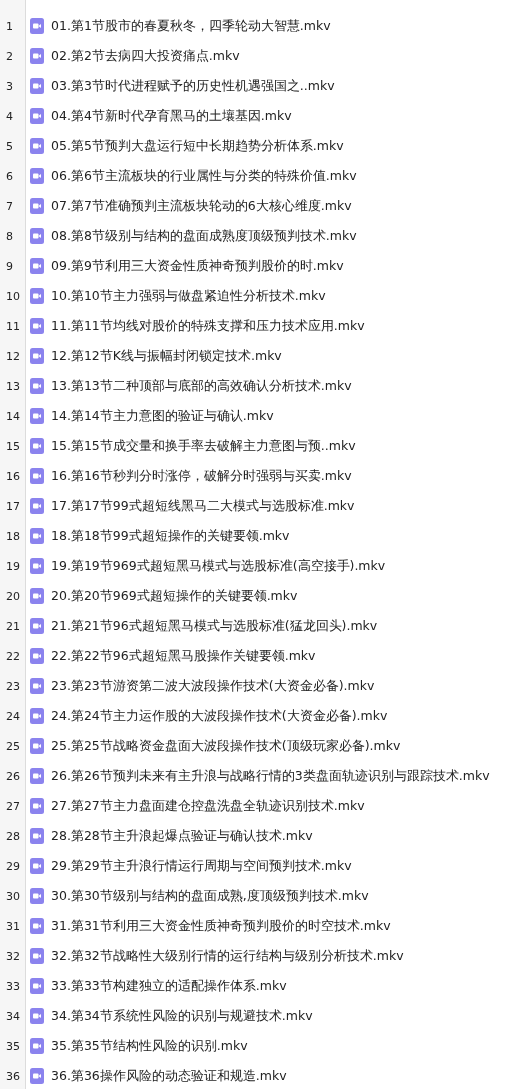 Image resolution: width=524 pixels, height=1089 pixels. I want to click on row-number: 24, so click(13, 716).